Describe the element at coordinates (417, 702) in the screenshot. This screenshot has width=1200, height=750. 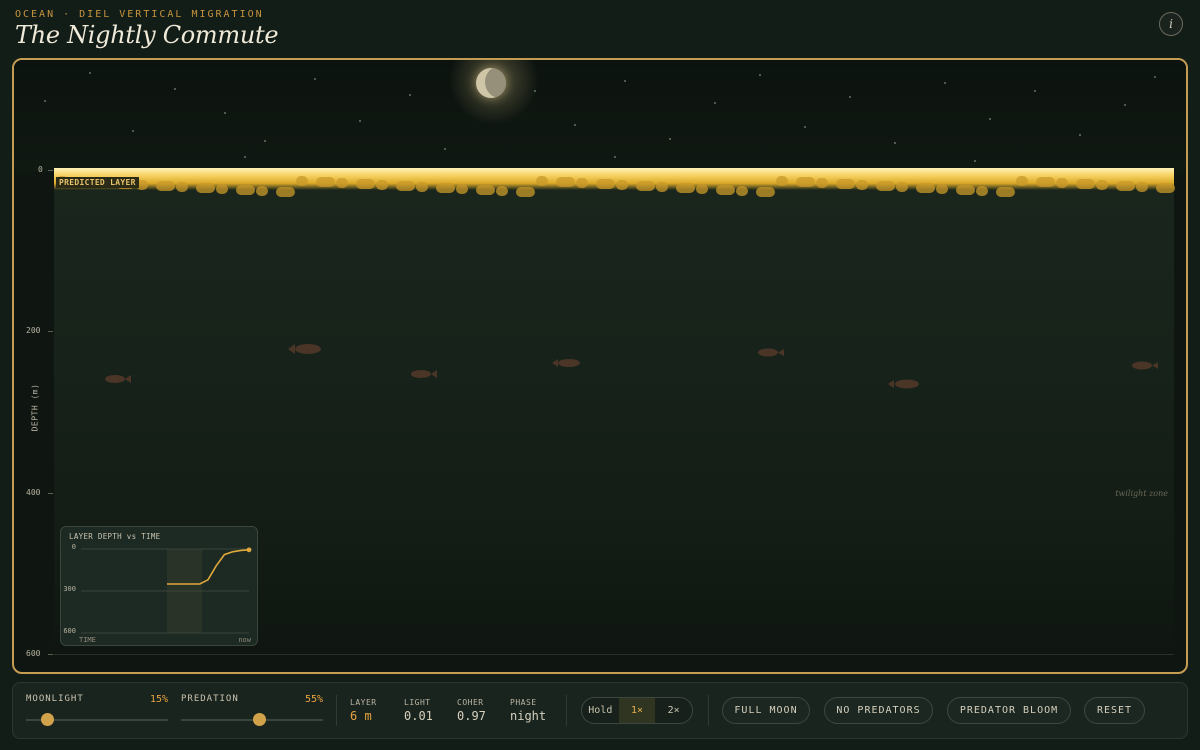
I see `stat-key: LIGHT` at that location.